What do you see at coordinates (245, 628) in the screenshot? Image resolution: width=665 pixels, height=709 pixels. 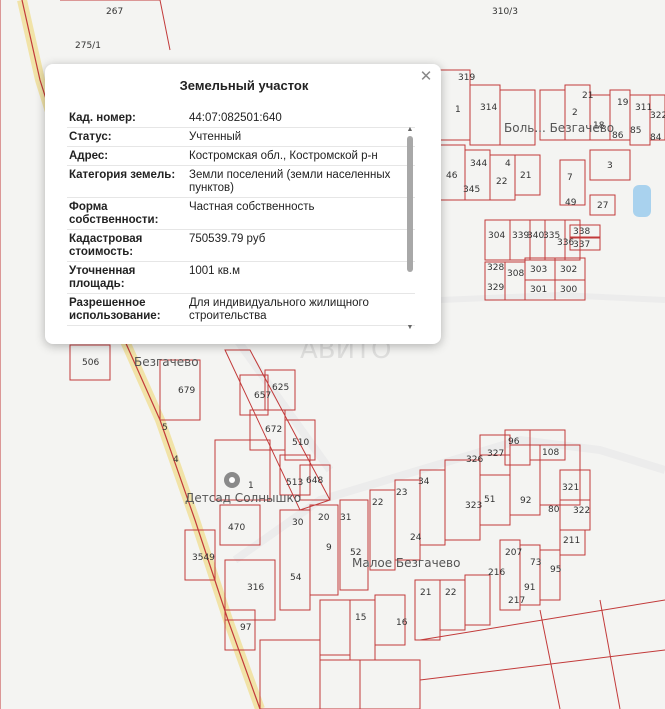 I see `parcel-label: 97` at bounding box center [245, 628].